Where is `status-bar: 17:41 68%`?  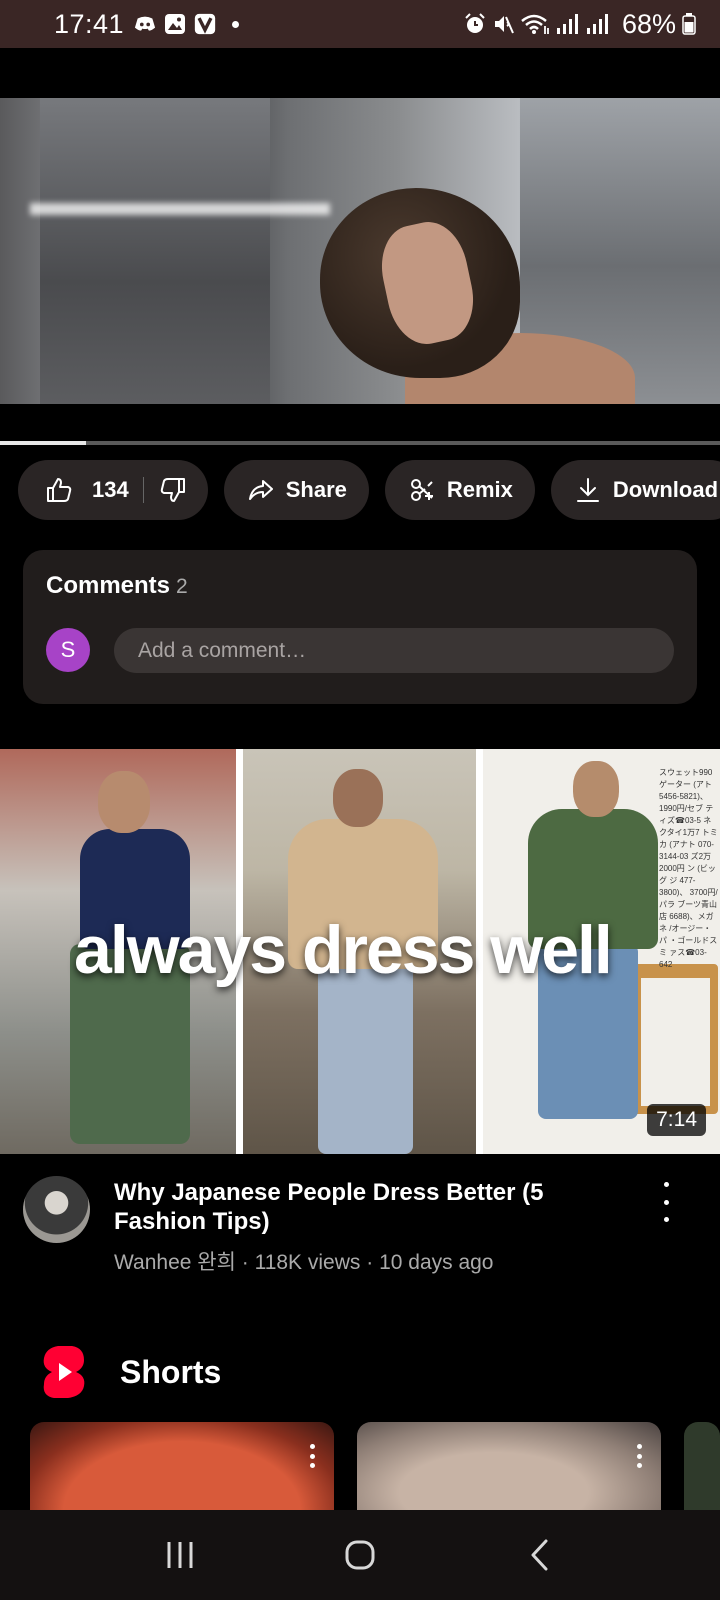
status-bar: 17:41 68% is located at coordinates (360, 24).